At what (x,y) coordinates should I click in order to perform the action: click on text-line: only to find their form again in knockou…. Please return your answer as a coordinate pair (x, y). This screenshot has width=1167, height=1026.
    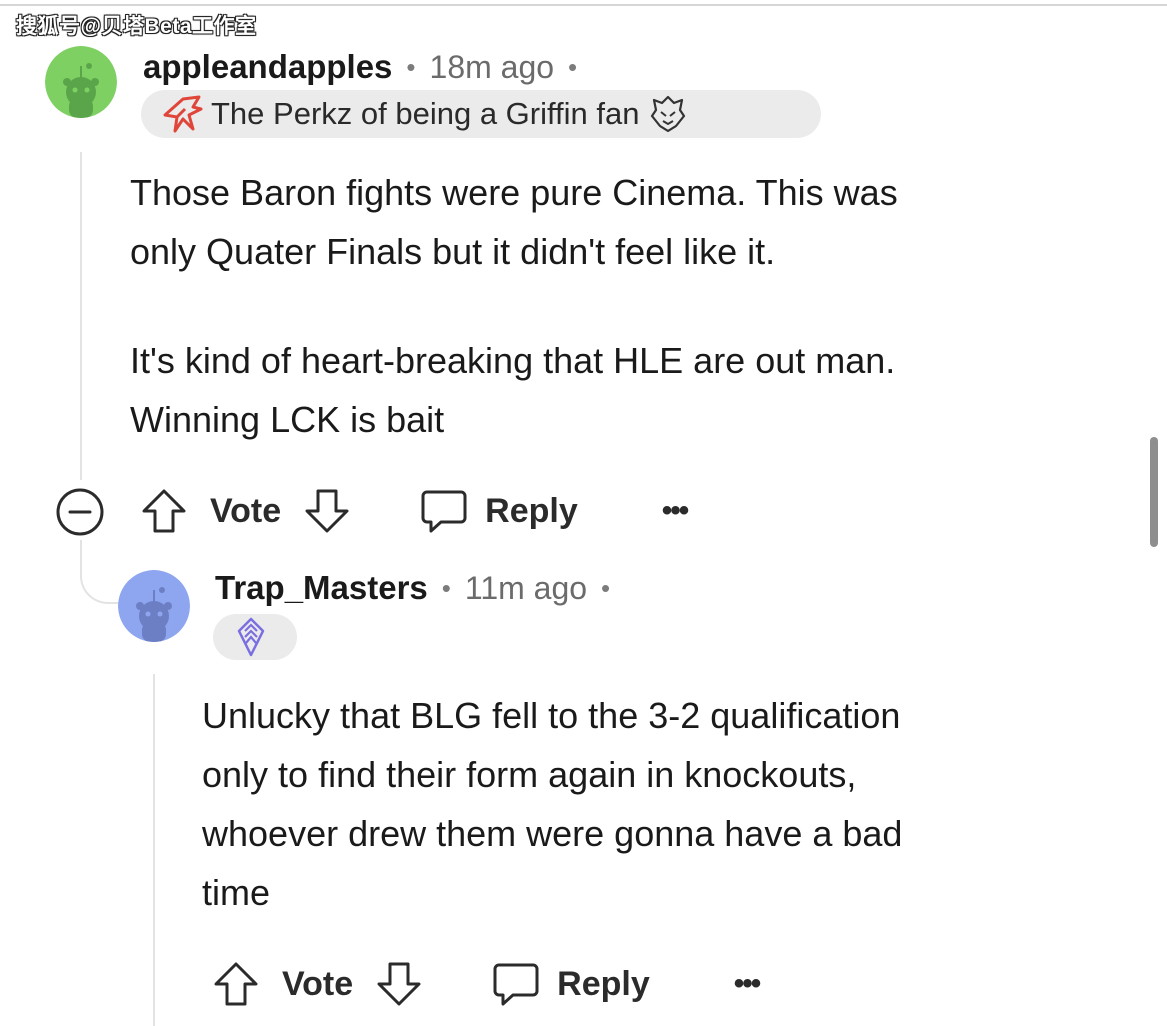
    Looking at the image, I should click on (529, 774).